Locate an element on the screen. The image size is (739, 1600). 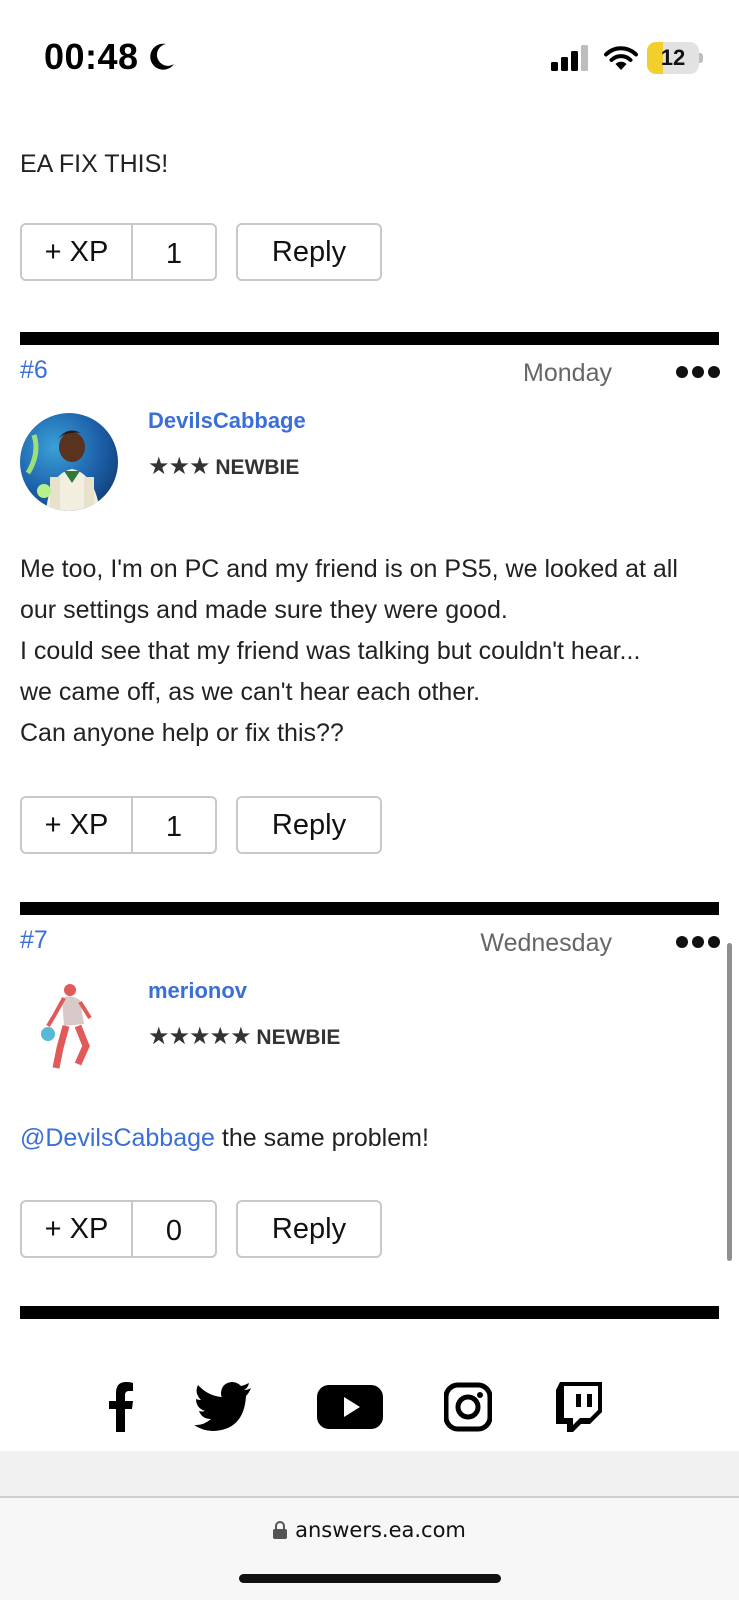
rank-stars-icon: ★★★ is located at coordinates (179, 466).